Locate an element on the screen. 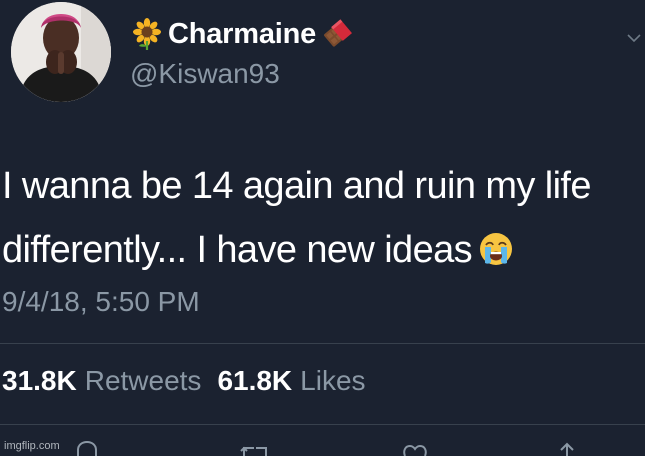 This screenshot has height=456, width=645. avatar-photo is located at coordinates (61, 52).